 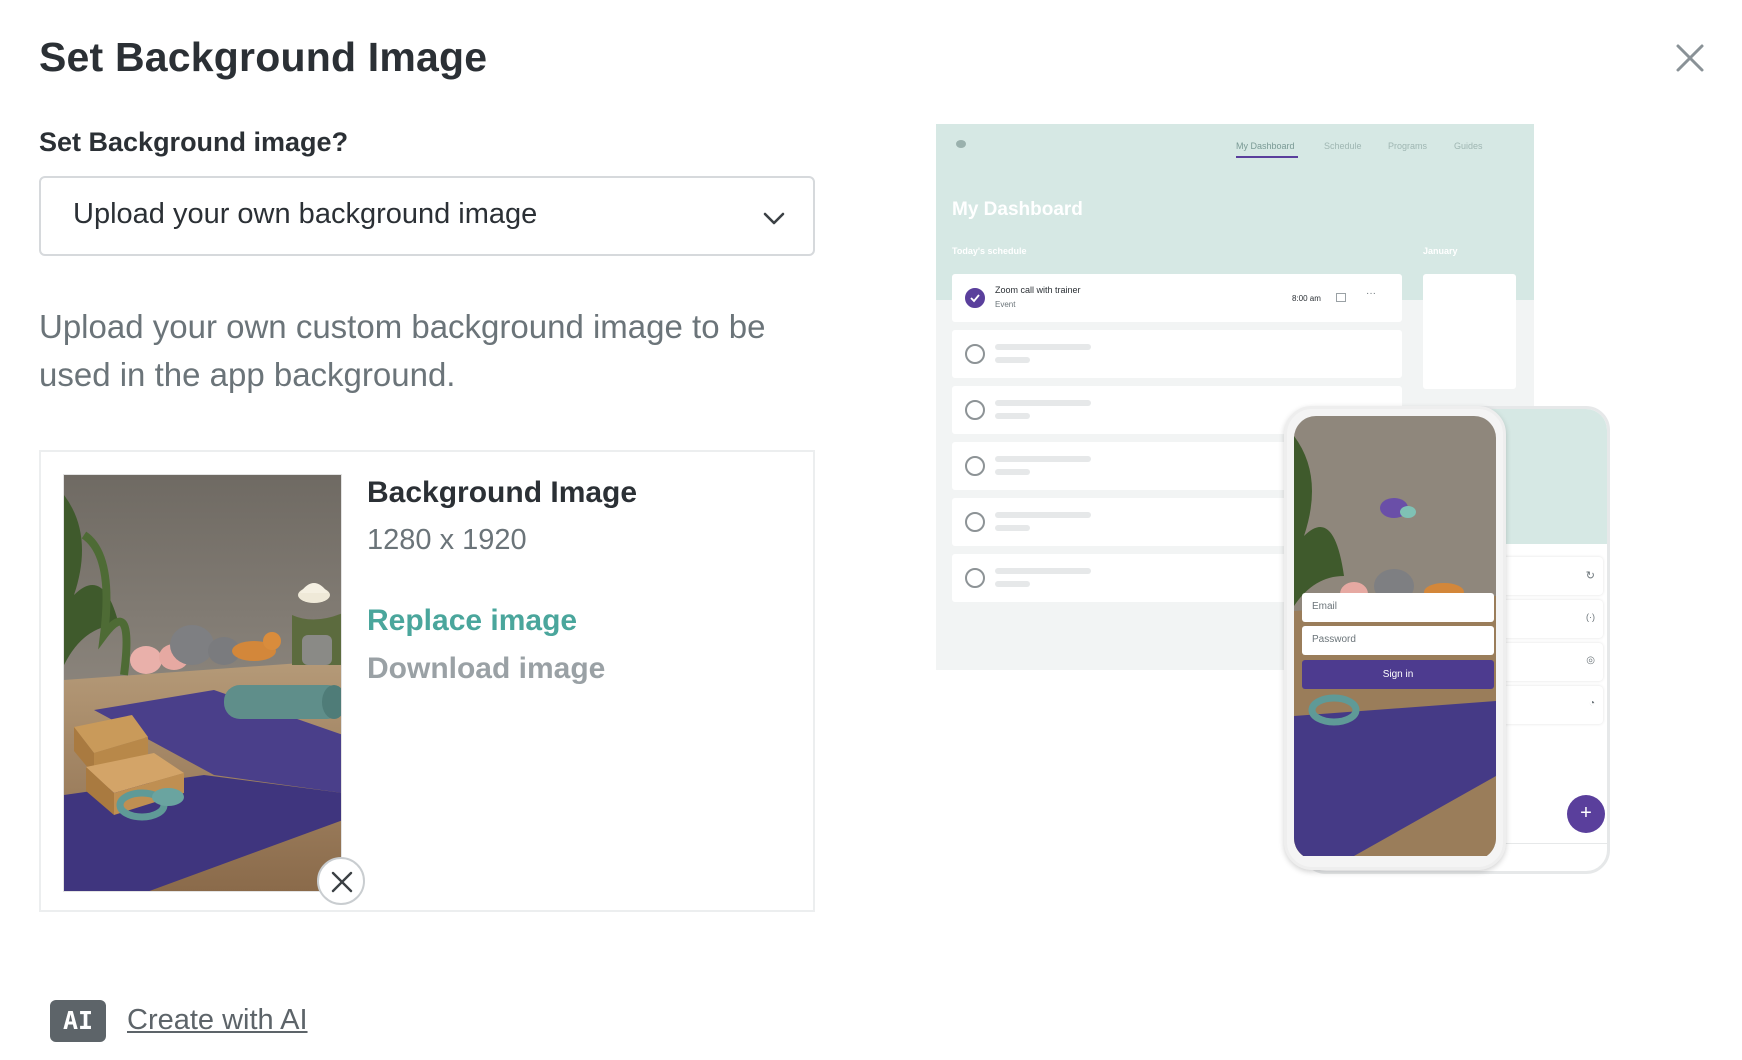 I want to click on image-title: Background Image, so click(x=502, y=492).